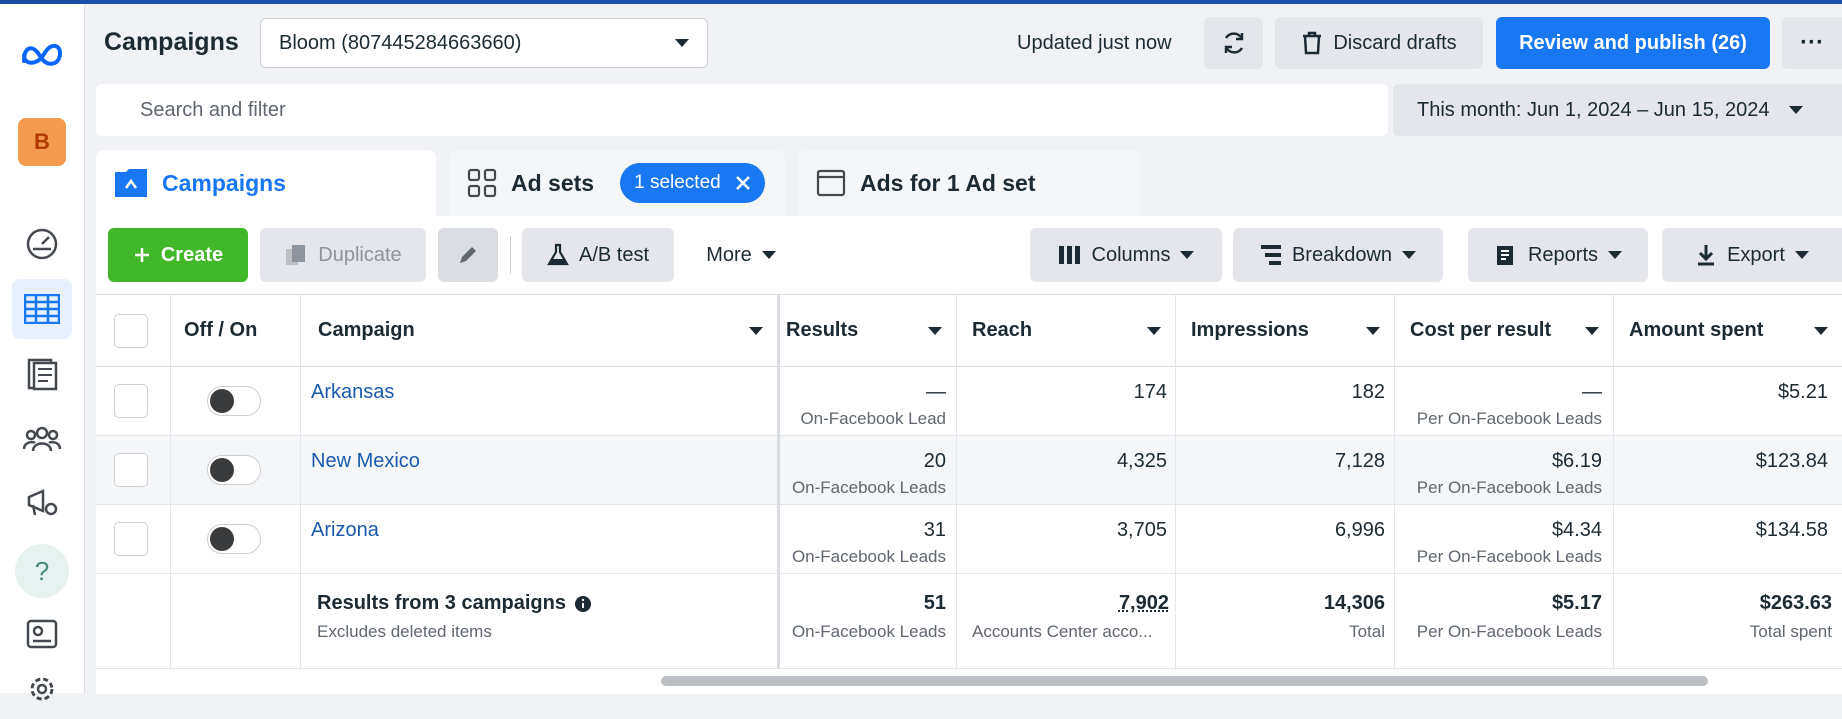 The height and width of the screenshot is (719, 1842). Describe the element at coordinates (1184, 681) in the screenshot. I see `horizontal-scrollbar` at that location.